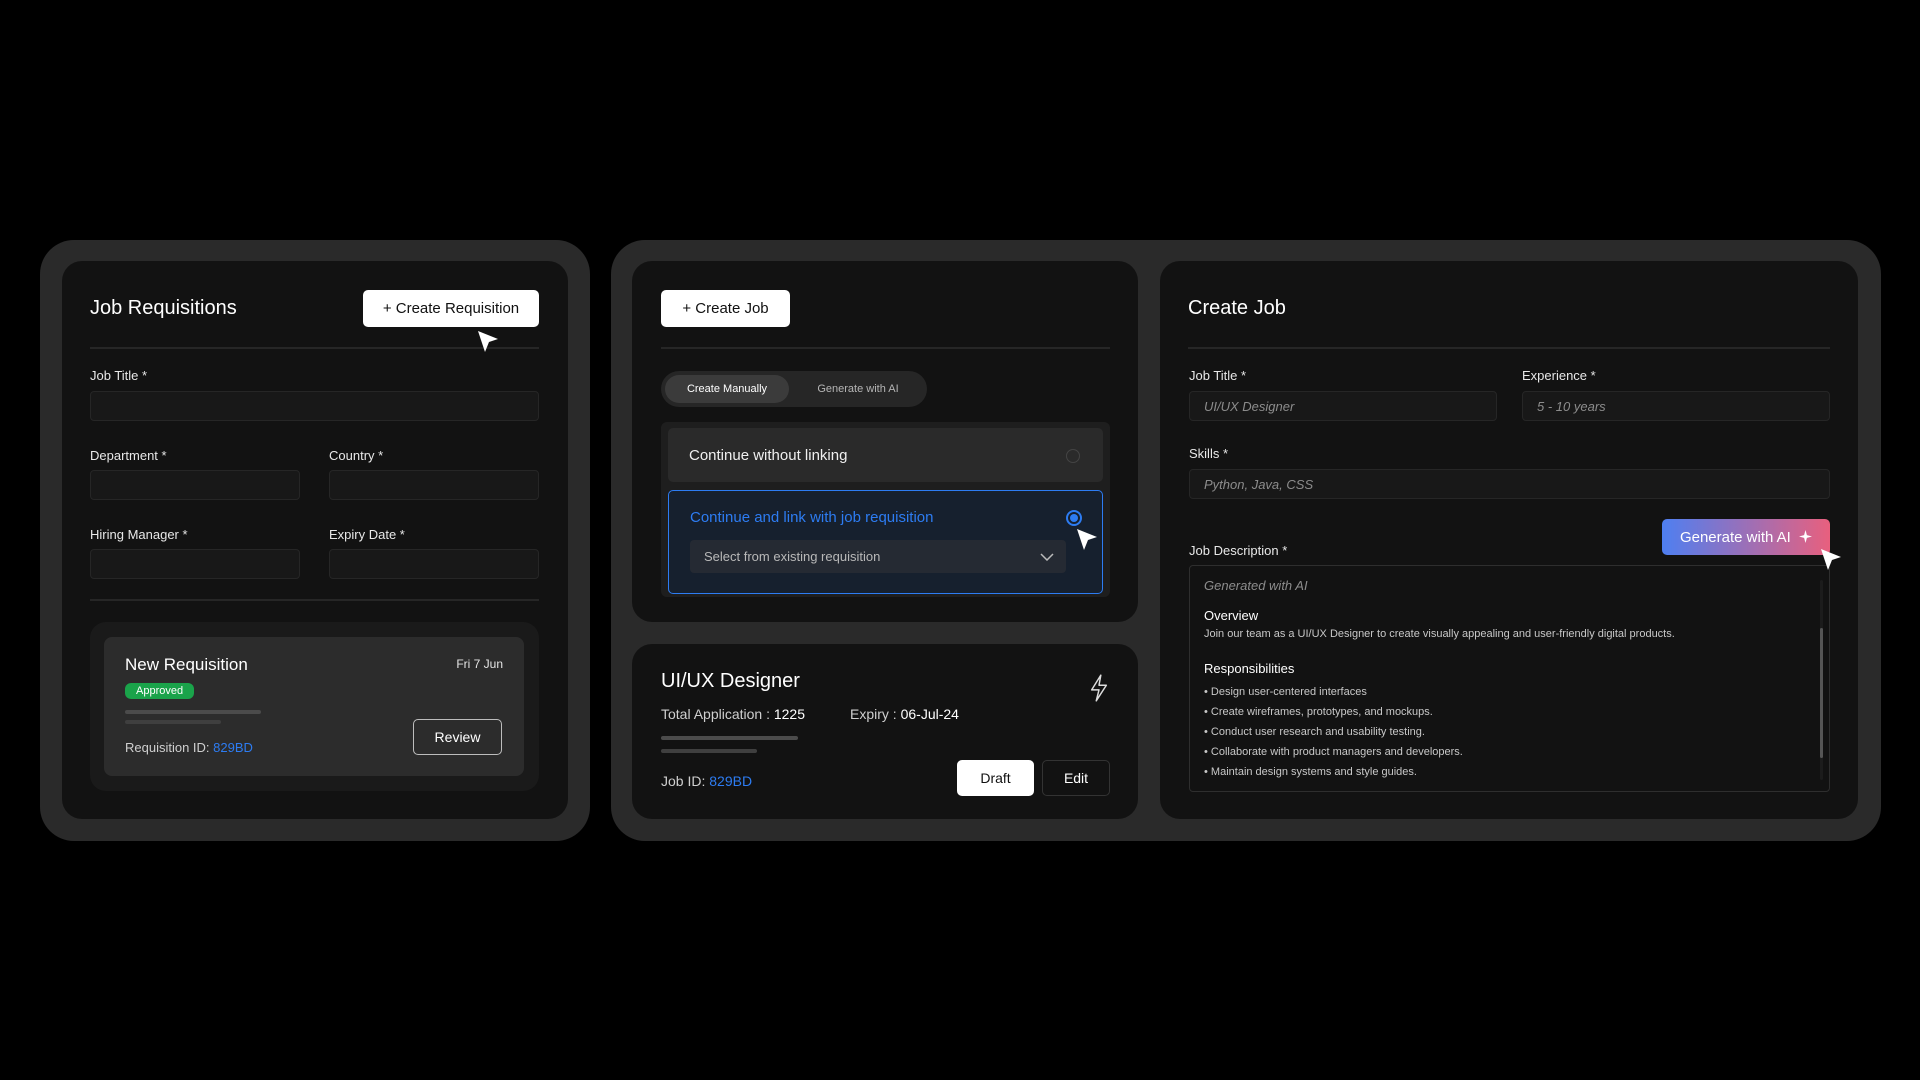 The image size is (1920, 1080). I want to click on expiry-date-input, so click(434, 564).